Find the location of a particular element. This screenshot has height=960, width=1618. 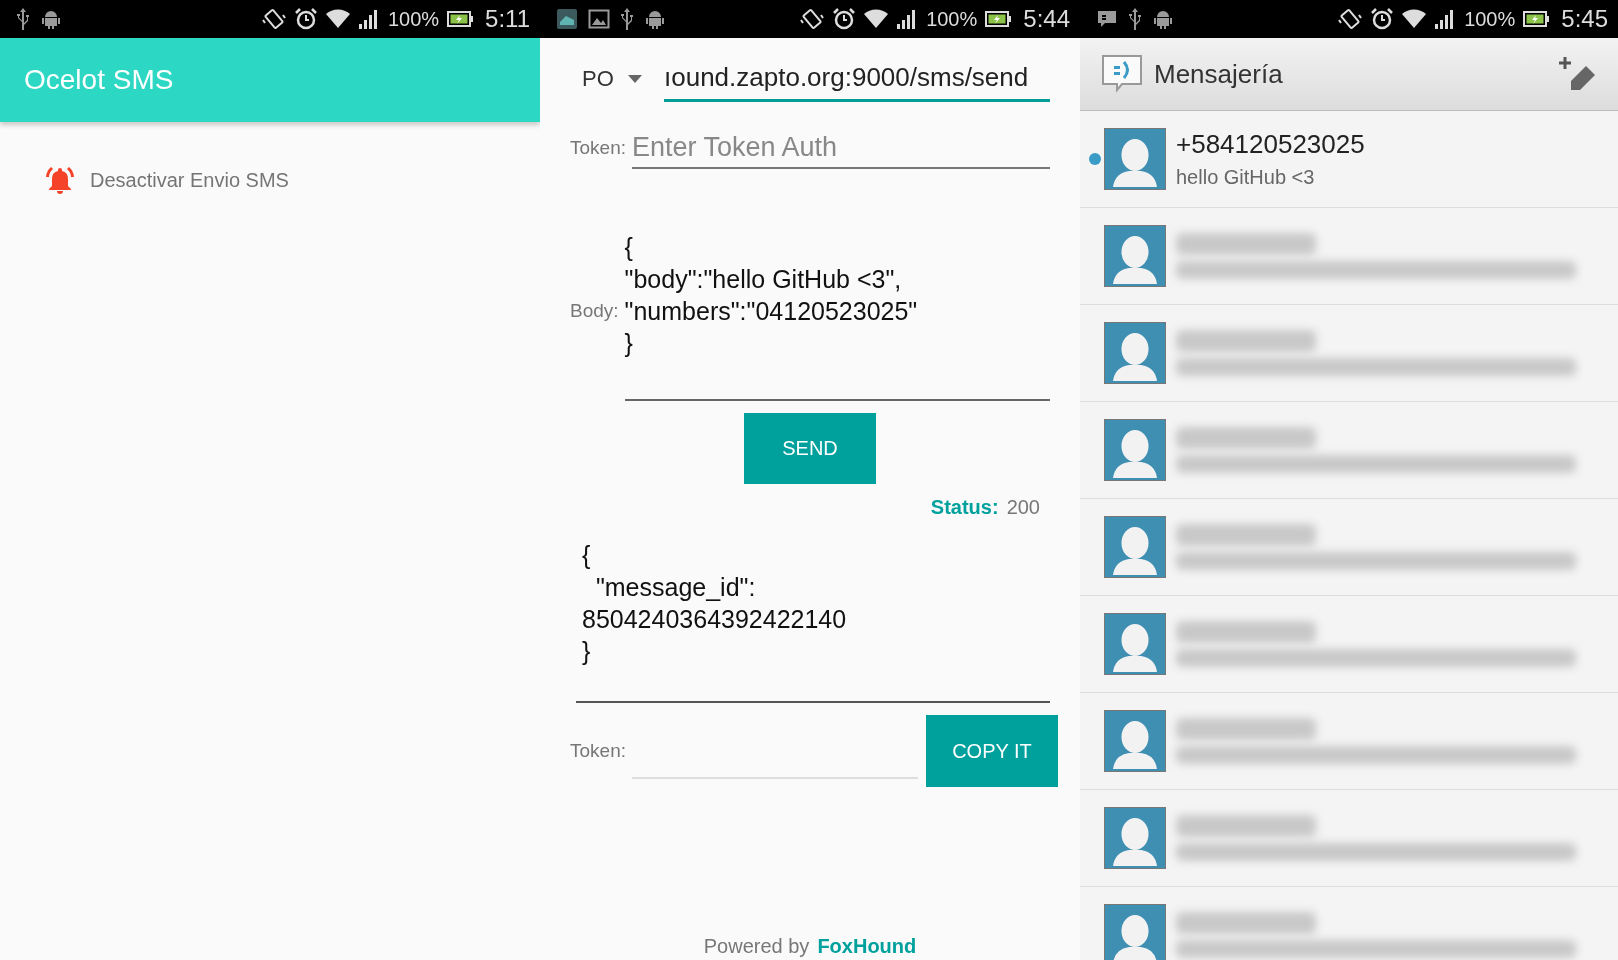

body-field: { "body":"hello GitHub <3", "numbers":"04120523025" } is located at coordinates (837, 316).